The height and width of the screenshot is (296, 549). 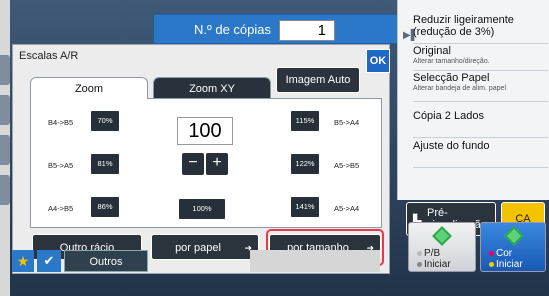 What do you see at coordinates (23, 261) in the screenshot?
I see `star-icon: ★` at bounding box center [23, 261].